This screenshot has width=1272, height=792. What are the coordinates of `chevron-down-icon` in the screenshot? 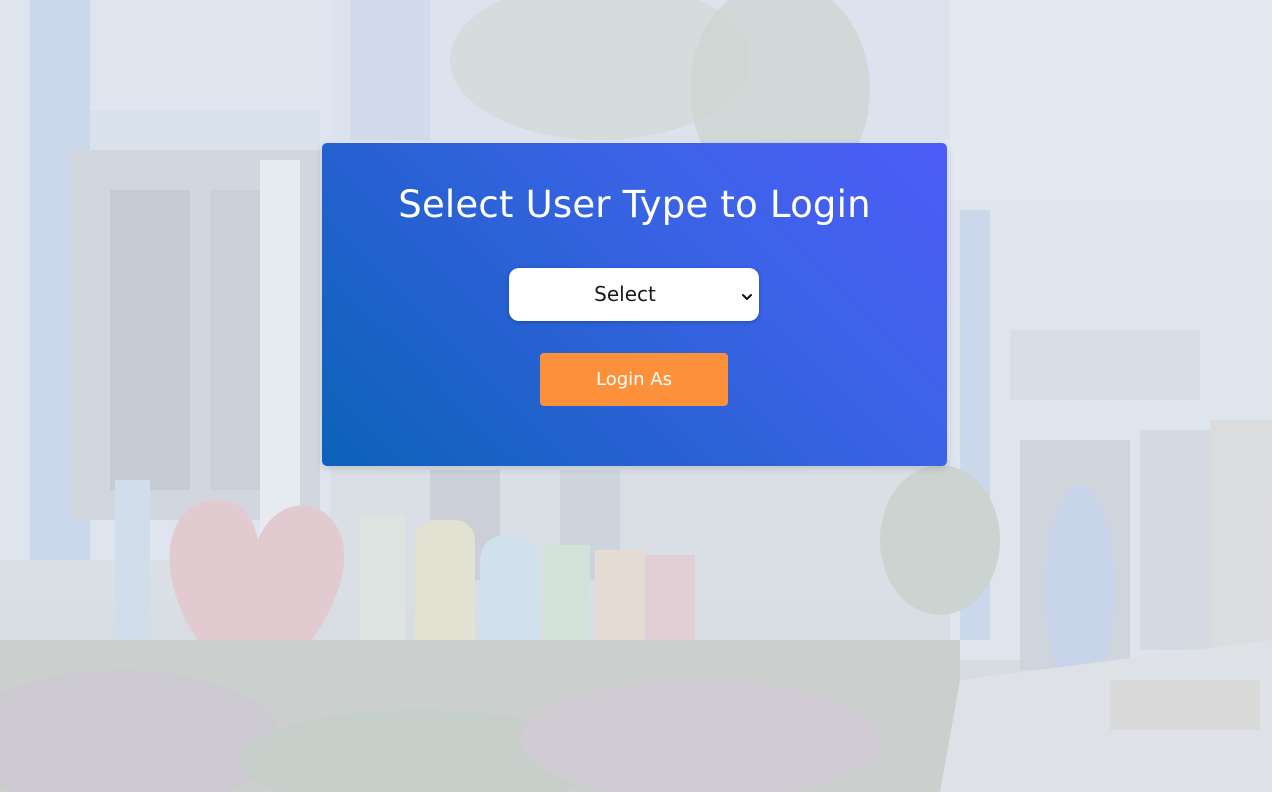 It's located at (747, 294).